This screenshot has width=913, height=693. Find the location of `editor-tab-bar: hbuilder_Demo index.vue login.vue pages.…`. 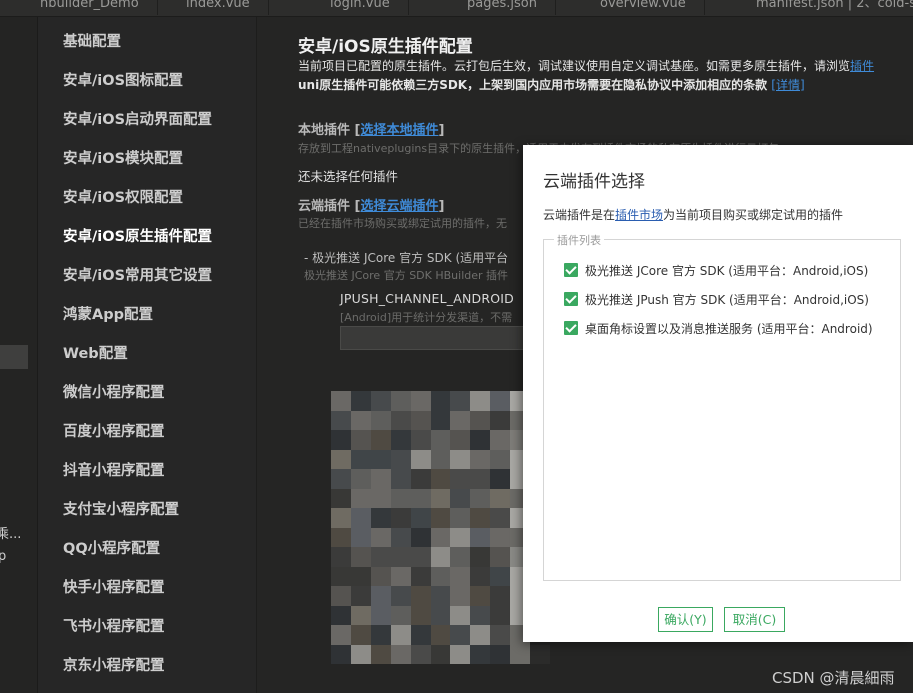

editor-tab-bar: hbuilder_Demo index.vue login.vue pages.… is located at coordinates (456, 8).